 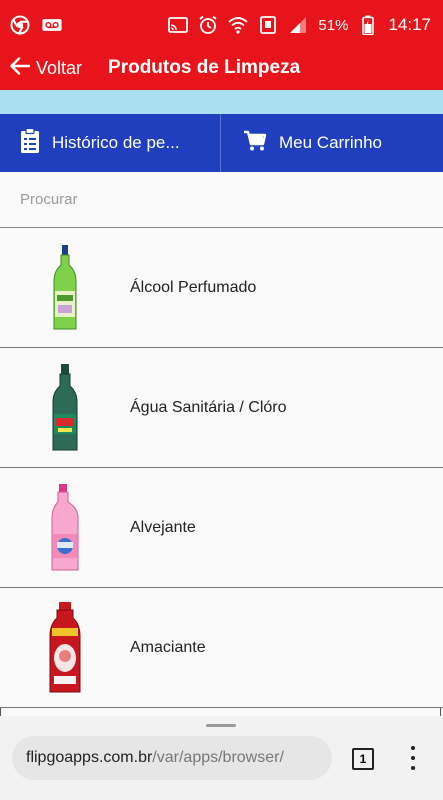 I want to click on pink-bottle-icon, so click(x=65, y=528).